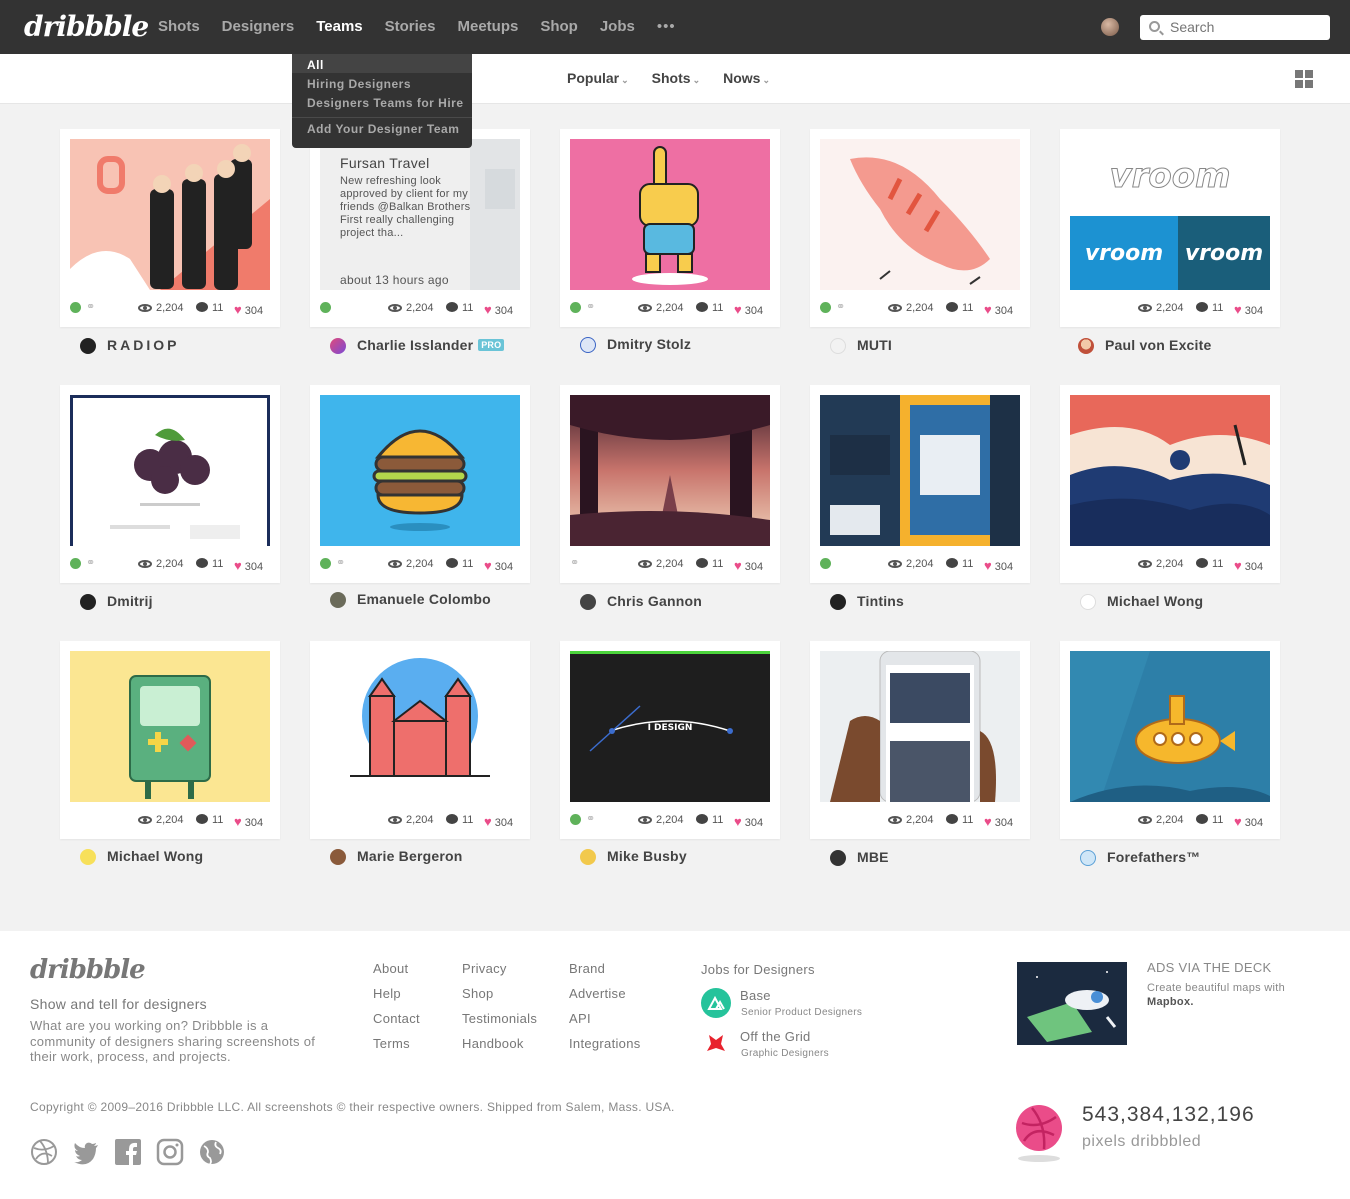 The height and width of the screenshot is (1199, 1350). Describe the element at coordinates (1222, 995) in the screenshot. I see `ad-text: Create beautiful maps with Mapbox.` at that location.